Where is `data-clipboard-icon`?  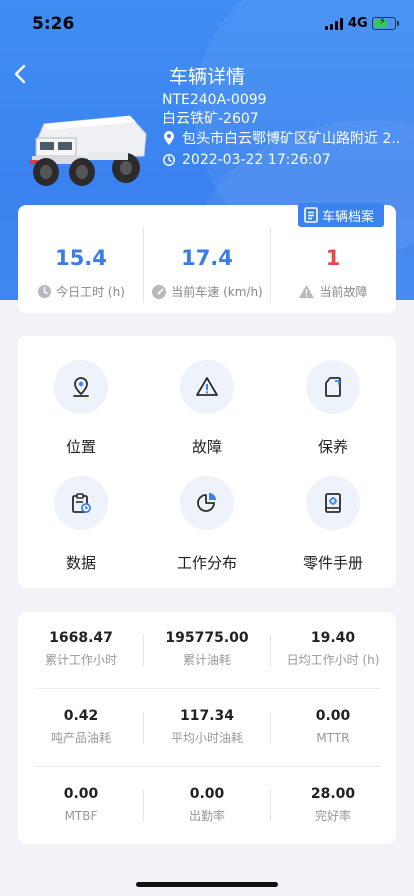
data-clipboard-icon is located at coordinates (81, 503).